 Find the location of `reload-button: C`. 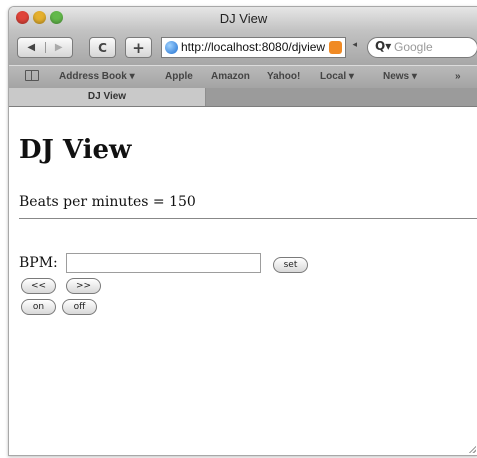

reload-button: C is located at coordinates (102, 47).